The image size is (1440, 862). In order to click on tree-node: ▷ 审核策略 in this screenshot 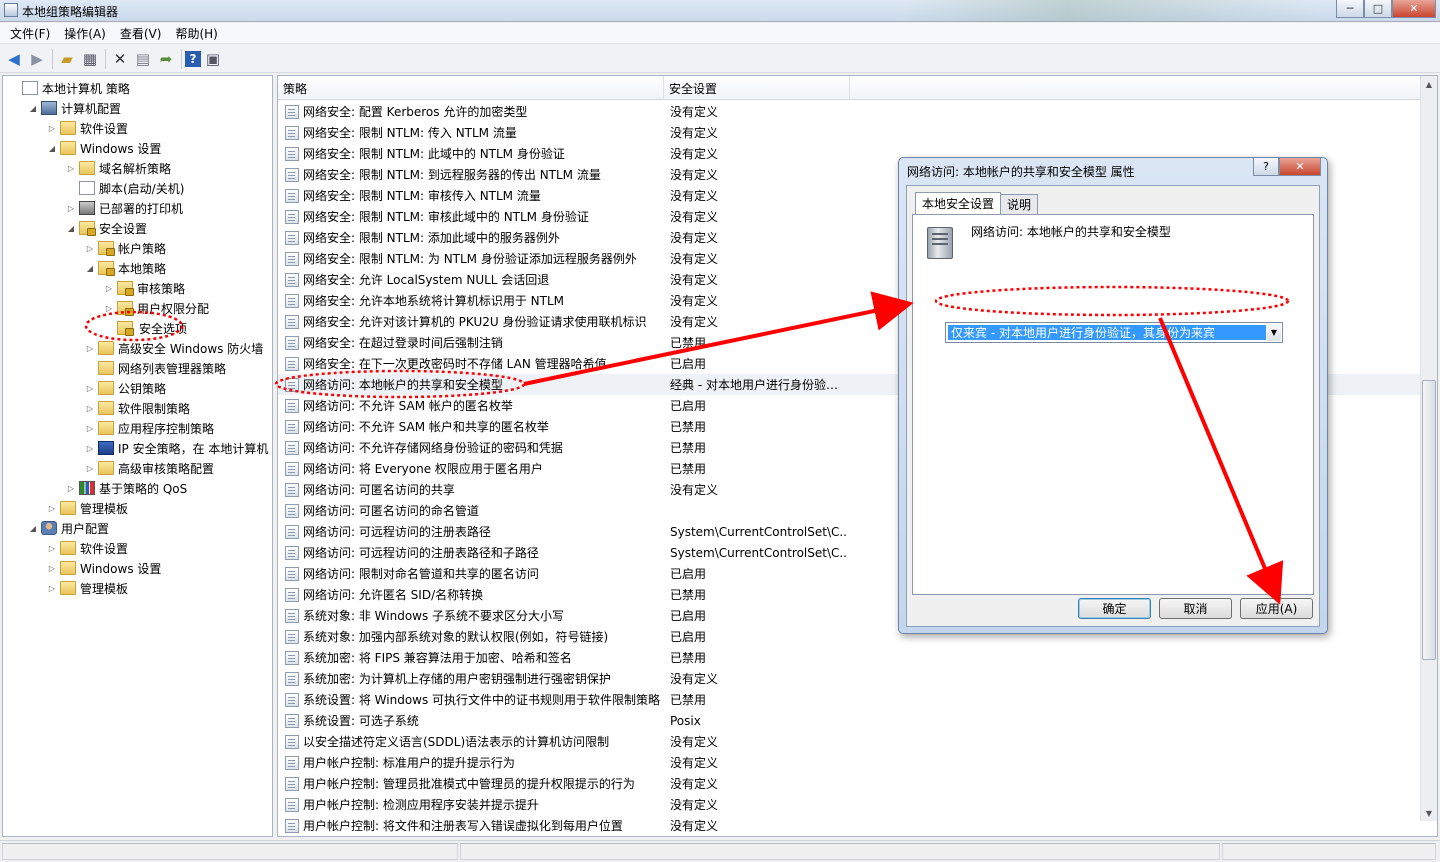, I will do `click(144, 288)`.